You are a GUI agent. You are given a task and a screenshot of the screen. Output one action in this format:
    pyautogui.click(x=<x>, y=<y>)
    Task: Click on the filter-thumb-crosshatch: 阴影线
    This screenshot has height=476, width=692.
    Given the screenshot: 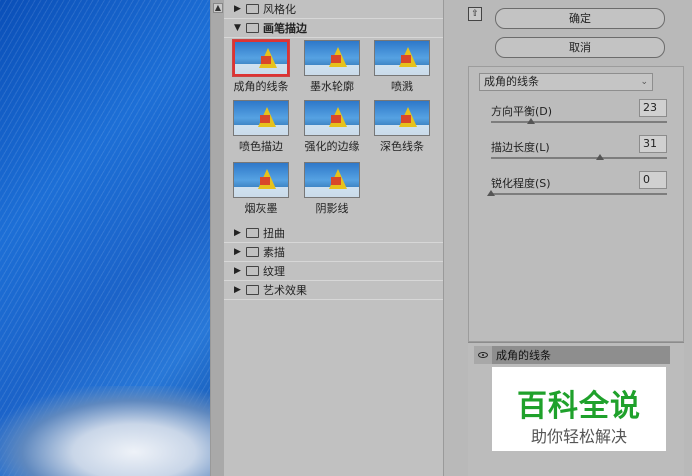 What is the action you would take?
    pyautogui.click(x=332, y=189)
    